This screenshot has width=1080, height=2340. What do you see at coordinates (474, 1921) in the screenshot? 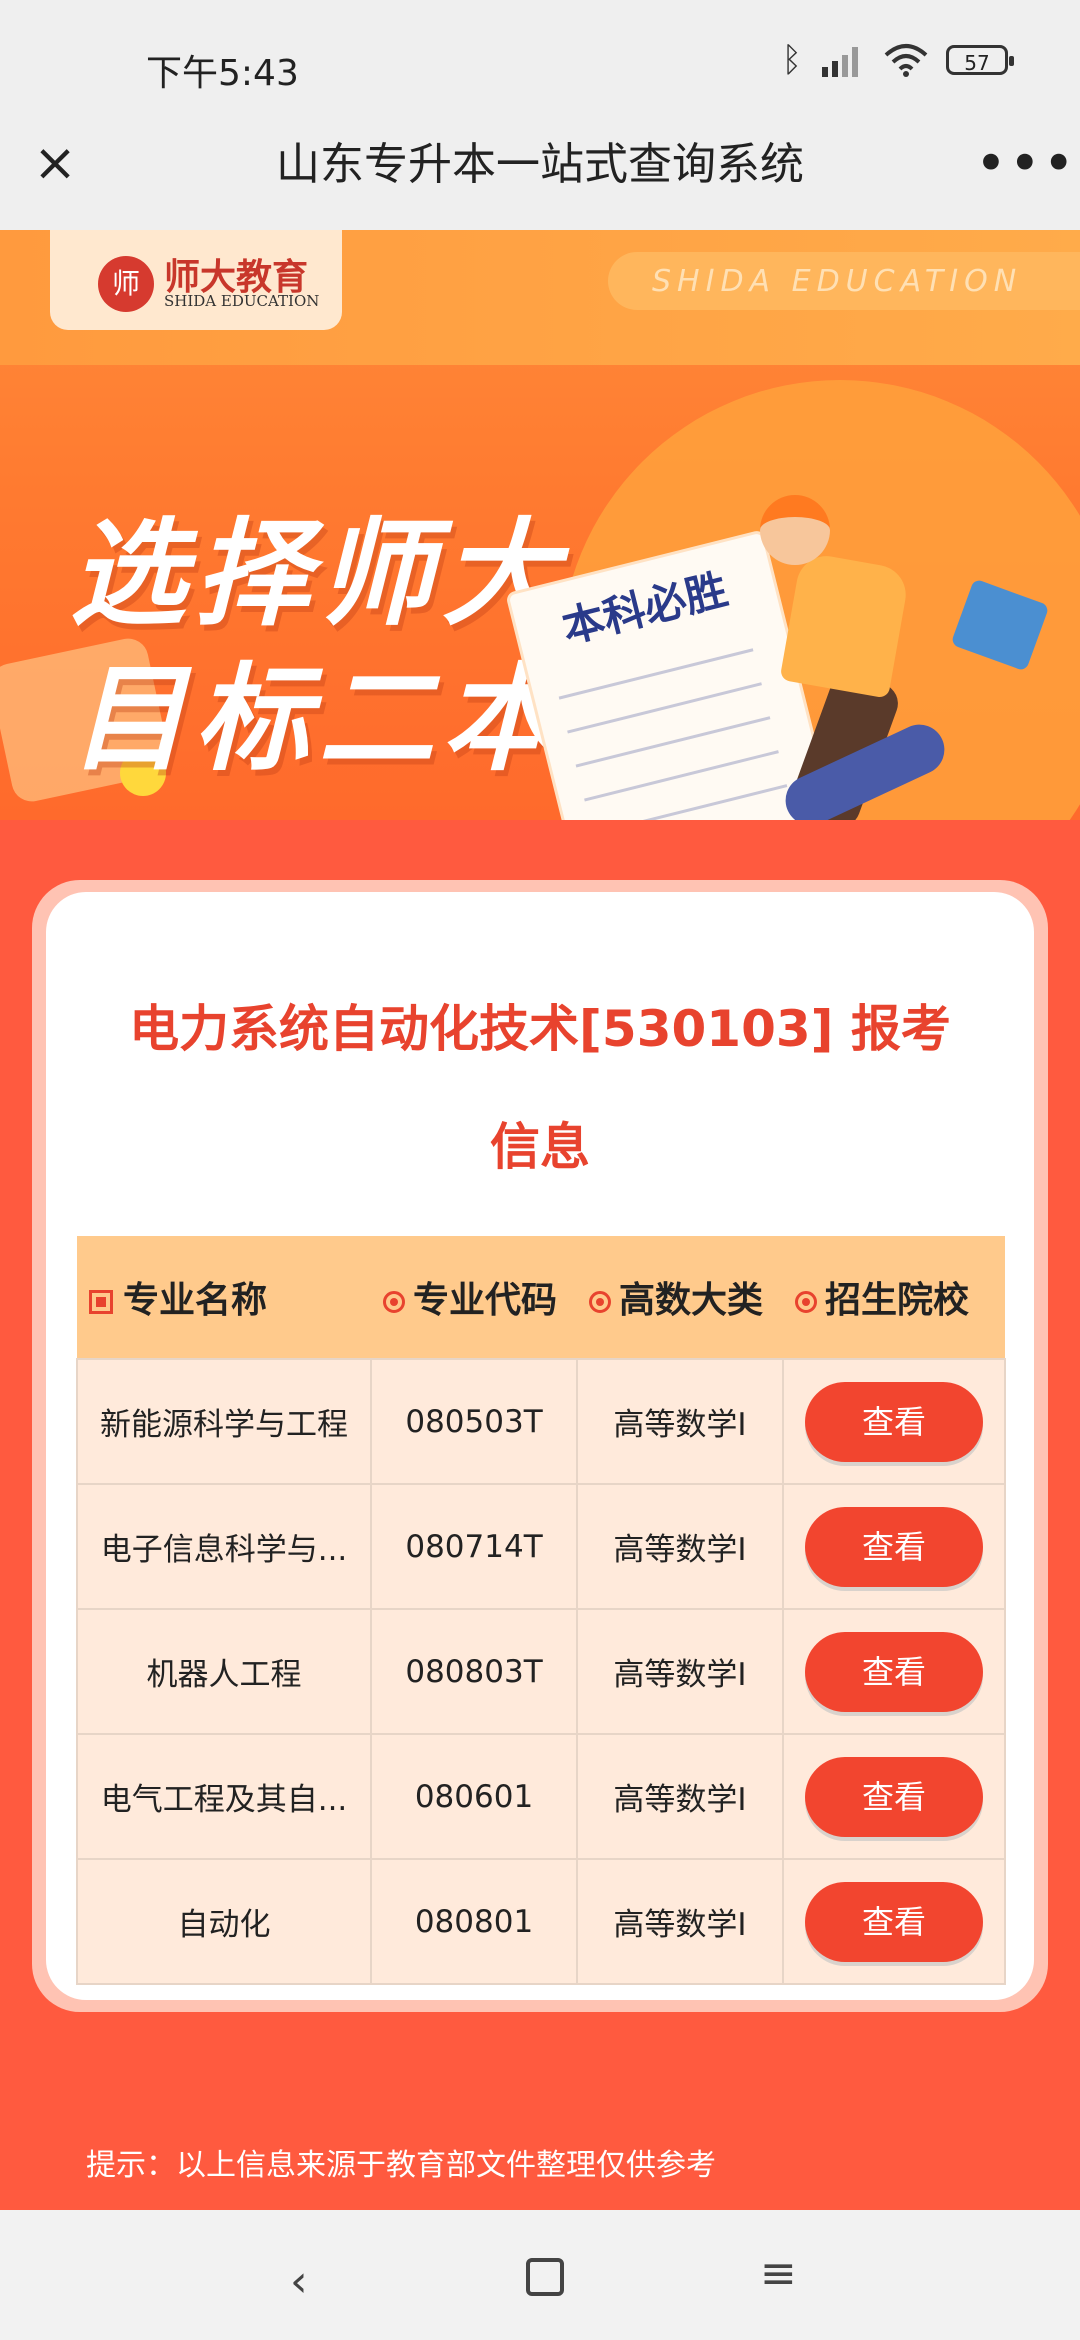
I see `cell-major-code: 080801` at bounding box center [474, 1921].